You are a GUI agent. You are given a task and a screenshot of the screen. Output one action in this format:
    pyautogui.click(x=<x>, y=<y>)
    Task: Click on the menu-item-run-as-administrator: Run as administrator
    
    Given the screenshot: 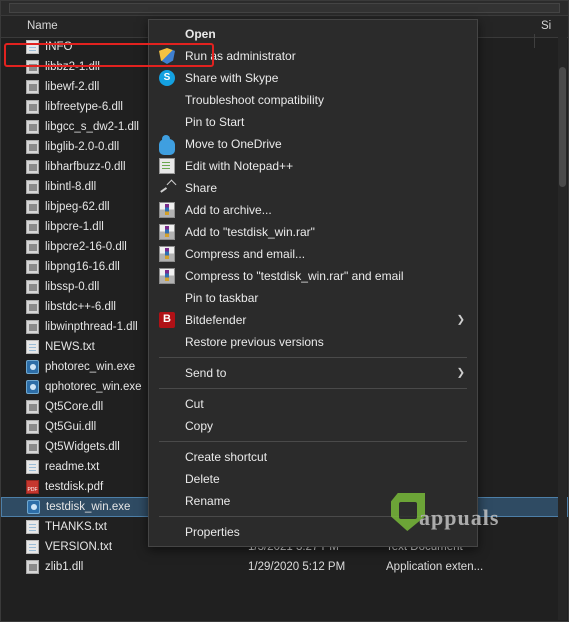 What is the action you would take?
    pyautogui.click(x=313, y=56)
    